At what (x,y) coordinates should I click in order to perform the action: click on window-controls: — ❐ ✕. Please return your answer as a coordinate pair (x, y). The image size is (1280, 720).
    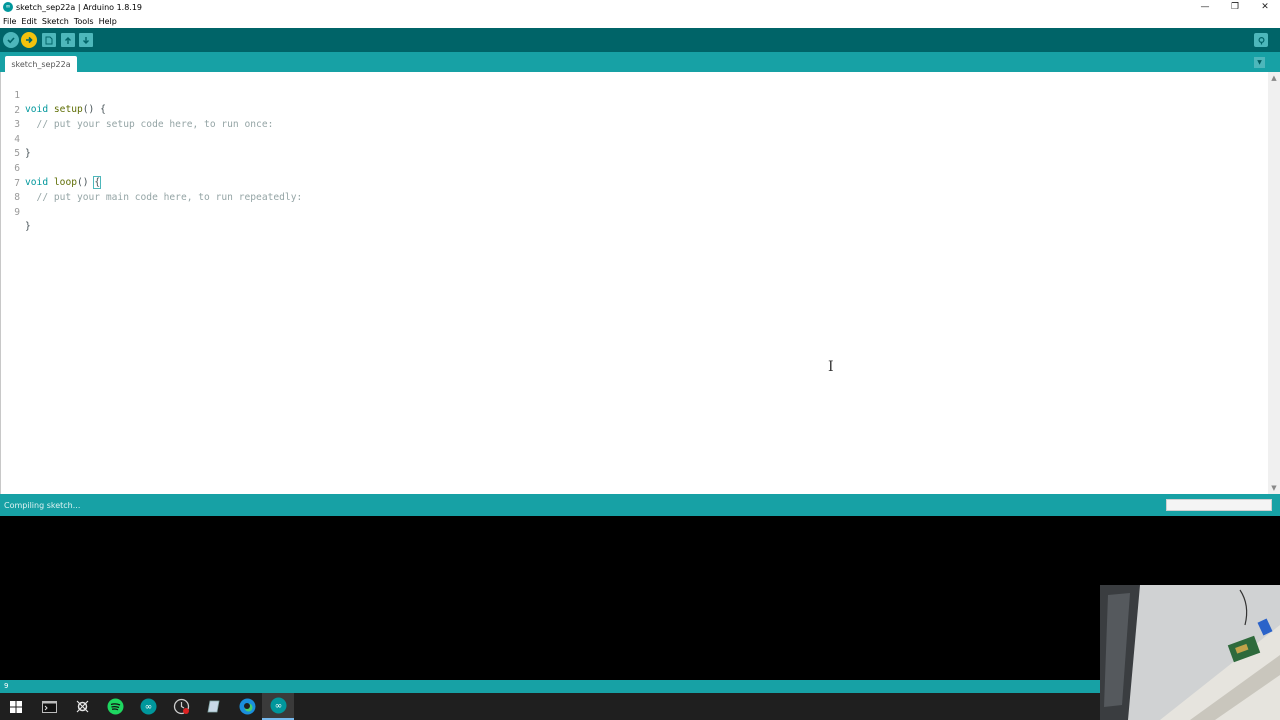
    Looking at the image, I should click on (1235, 7).